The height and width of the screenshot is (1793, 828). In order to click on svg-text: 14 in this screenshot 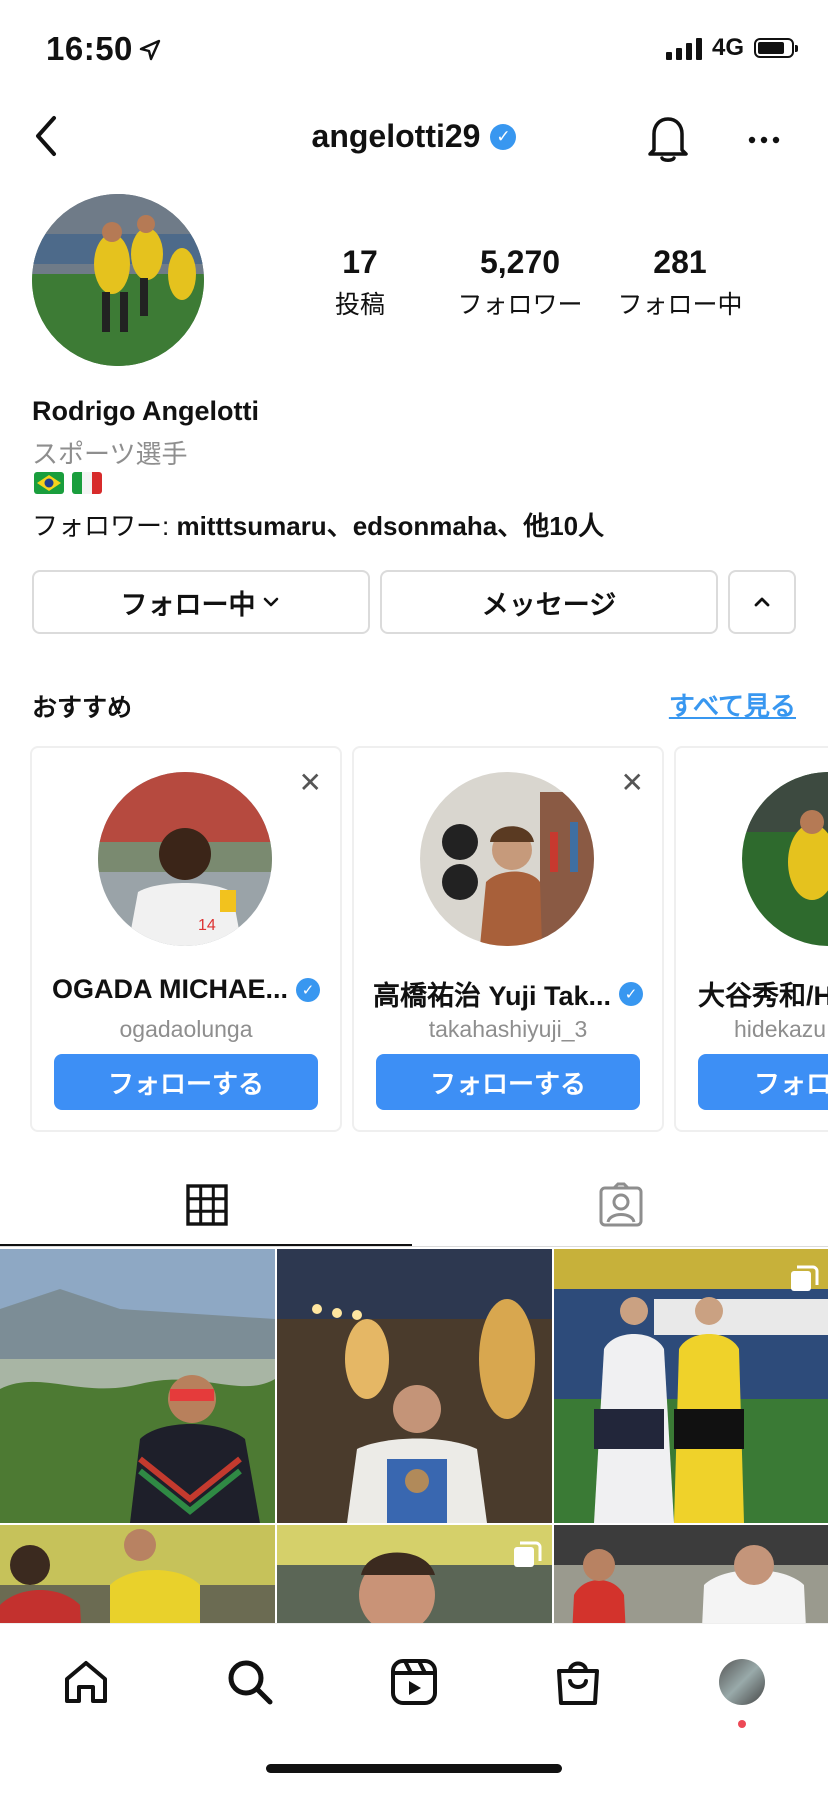, I will do `click(207, 925)`.